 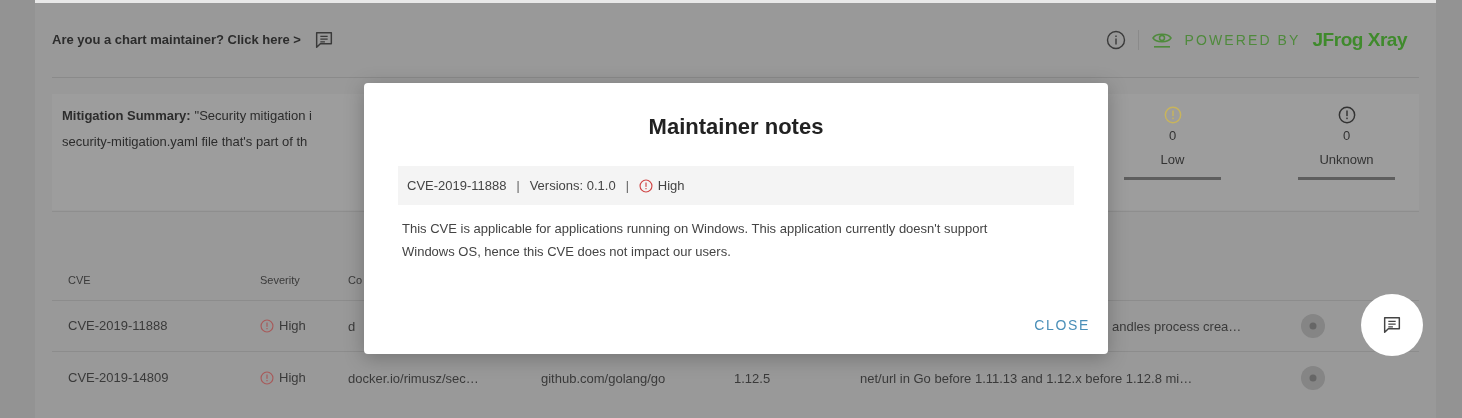 I want to click on modal-title: Maintainer notes, so click(x=736, y=127).